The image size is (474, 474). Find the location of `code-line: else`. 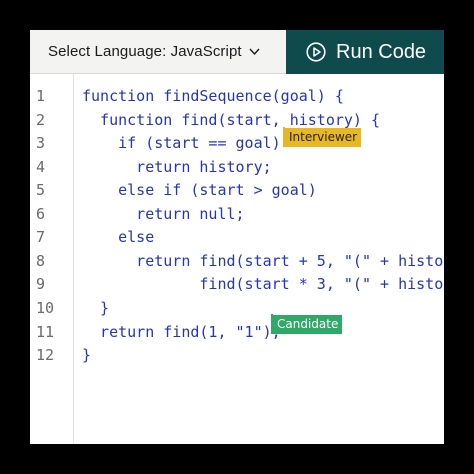

code-line: else is located at coordinates (118, 237).